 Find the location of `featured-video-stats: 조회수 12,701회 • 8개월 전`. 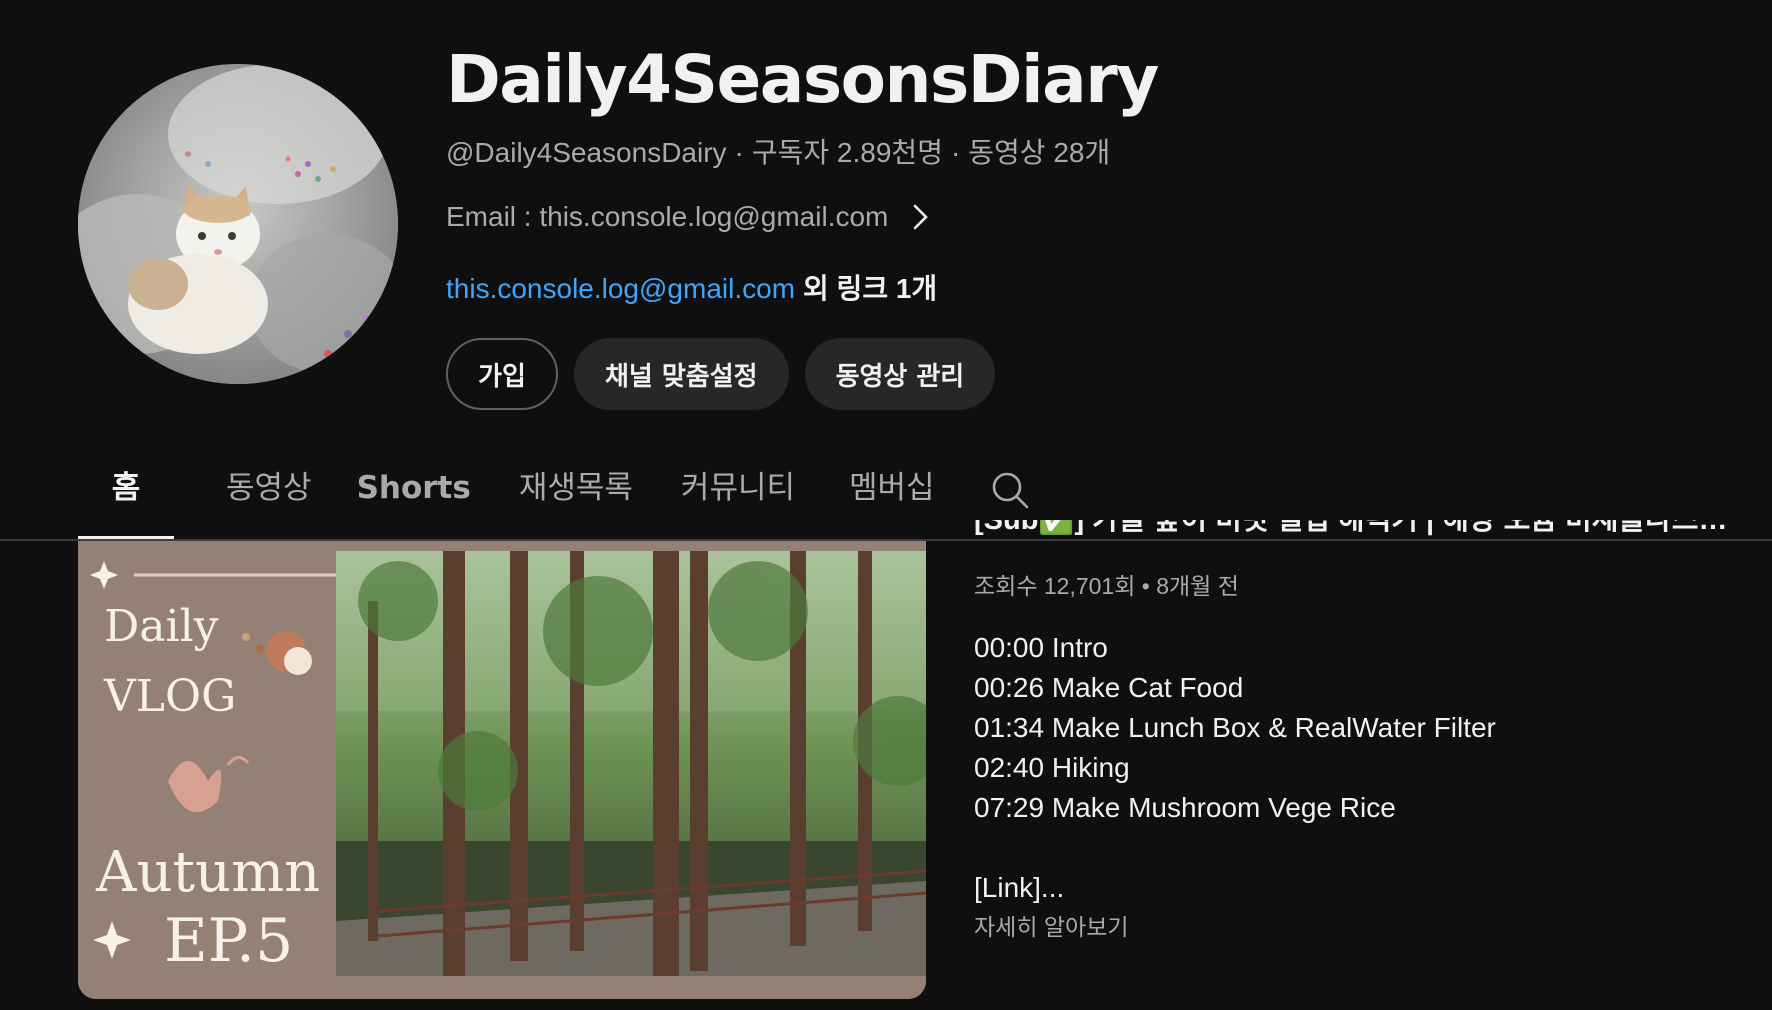

featured-video-stats: 조회수 12,701회 • 8개월 전 is located at coordinates (1106, 586).